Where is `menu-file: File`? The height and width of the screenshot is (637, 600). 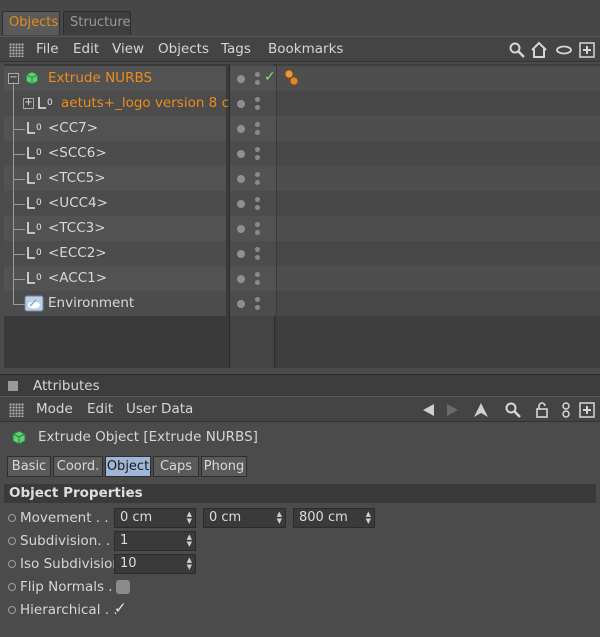
menu-file: File is located at coordinates (47, 49).